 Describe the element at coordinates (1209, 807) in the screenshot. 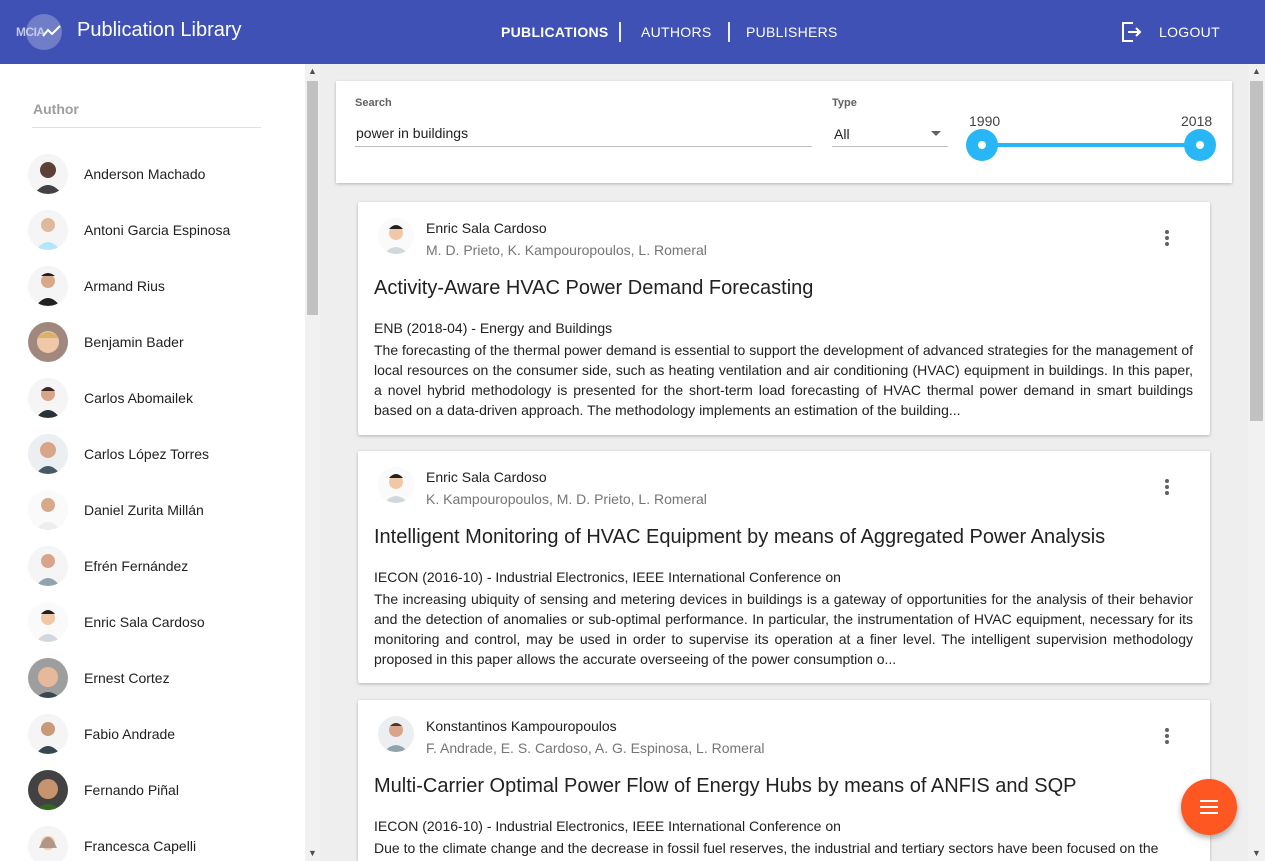

I see `menu-fab-button` at that location.